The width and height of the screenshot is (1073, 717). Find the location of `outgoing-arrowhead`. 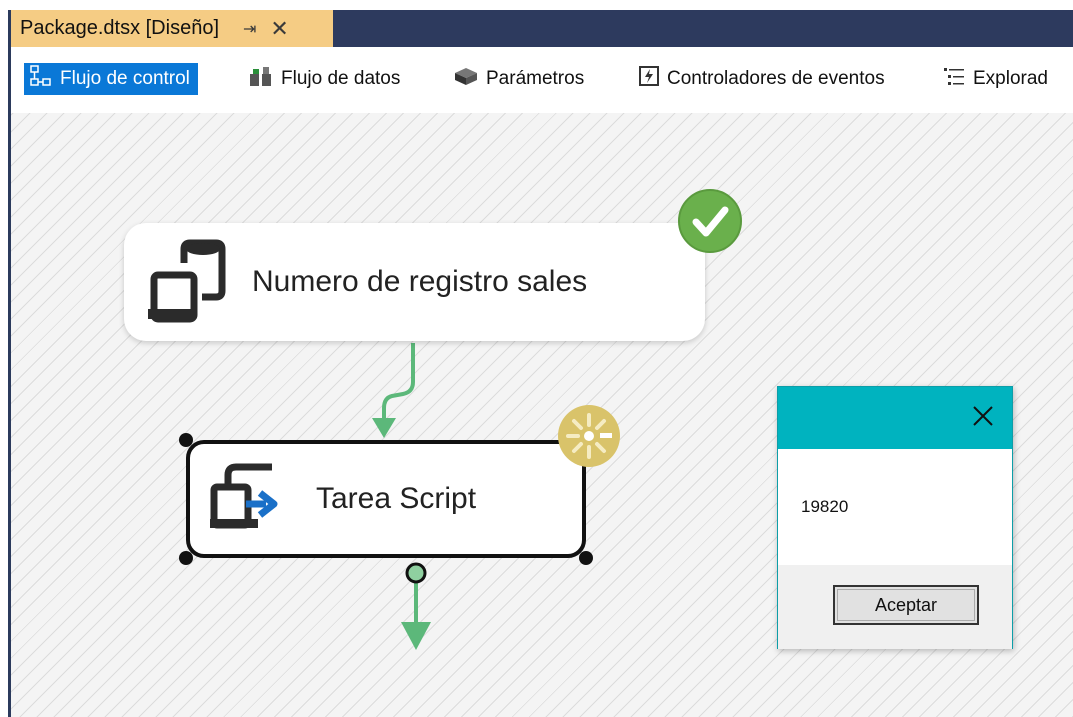

outgoing-arrowhead is located at coordinates (416, 636).